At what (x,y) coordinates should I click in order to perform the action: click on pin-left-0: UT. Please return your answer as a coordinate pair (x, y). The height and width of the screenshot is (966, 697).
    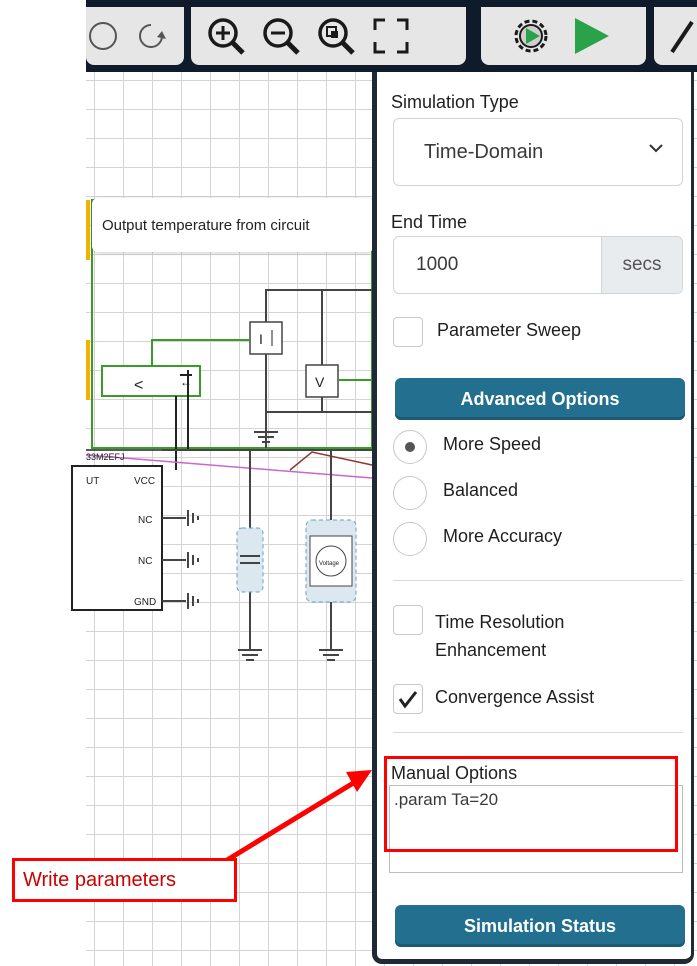
    Looking at the image, I should click on (92, 481).